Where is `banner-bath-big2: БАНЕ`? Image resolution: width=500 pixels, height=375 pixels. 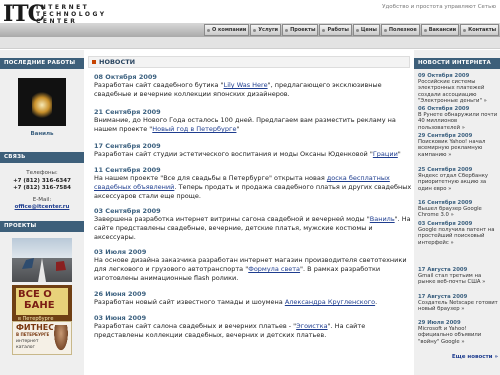 banner-bath-big2: БАНЕ is located at coordinates (39, 305).